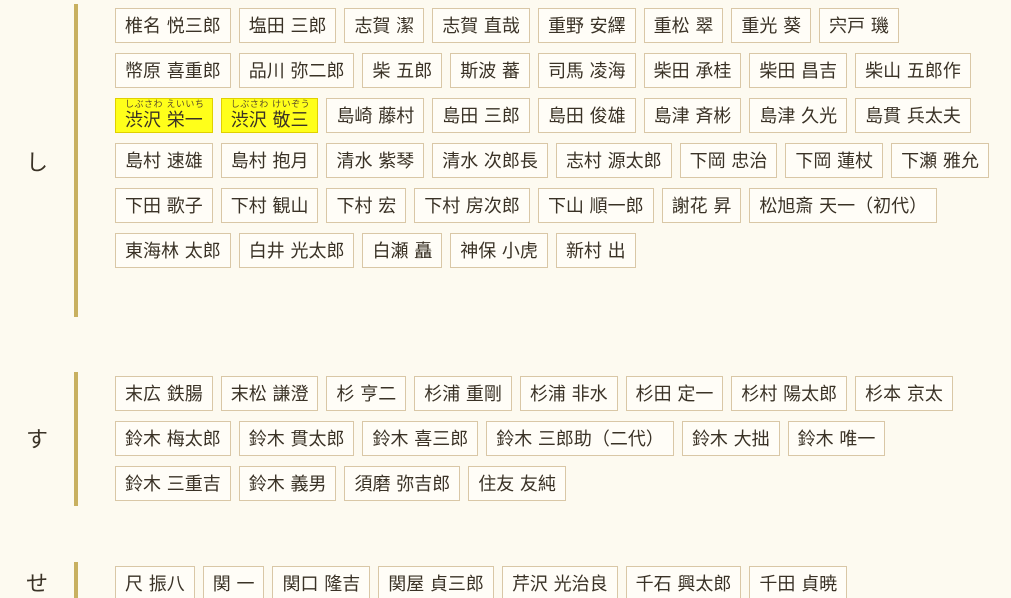 The image size is (1011, 598). Describe the element at coordinates (859, 25) in the screenshot. I see `person-name-link: 宍戸 璣` at that location.